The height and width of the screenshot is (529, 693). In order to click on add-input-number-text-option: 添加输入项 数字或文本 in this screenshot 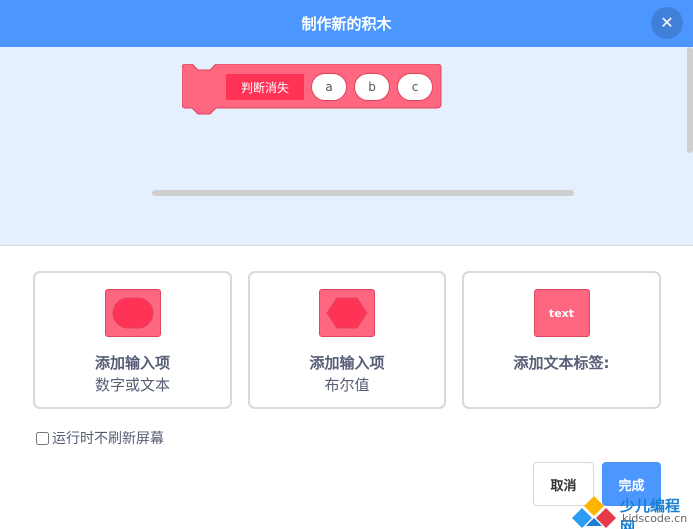, I will do `click(132, 340)`.